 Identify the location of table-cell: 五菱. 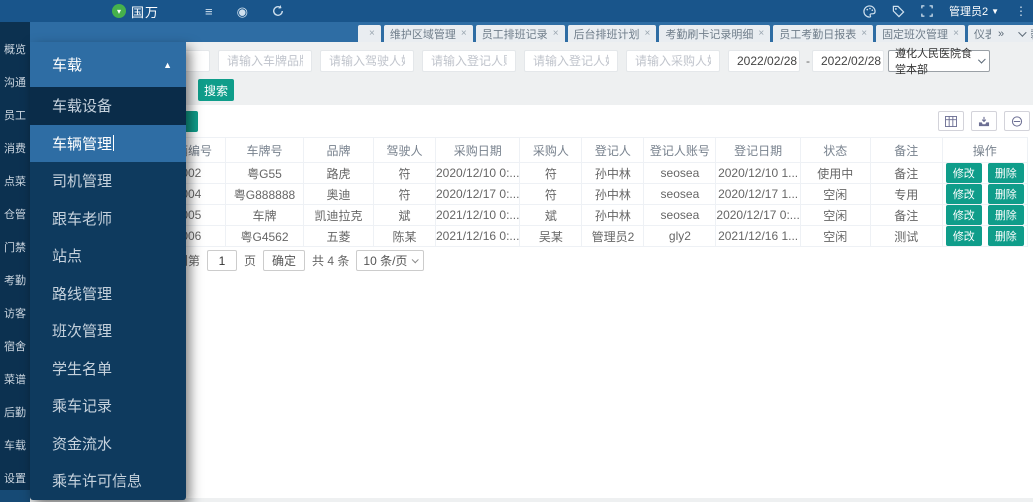
(338, 236).